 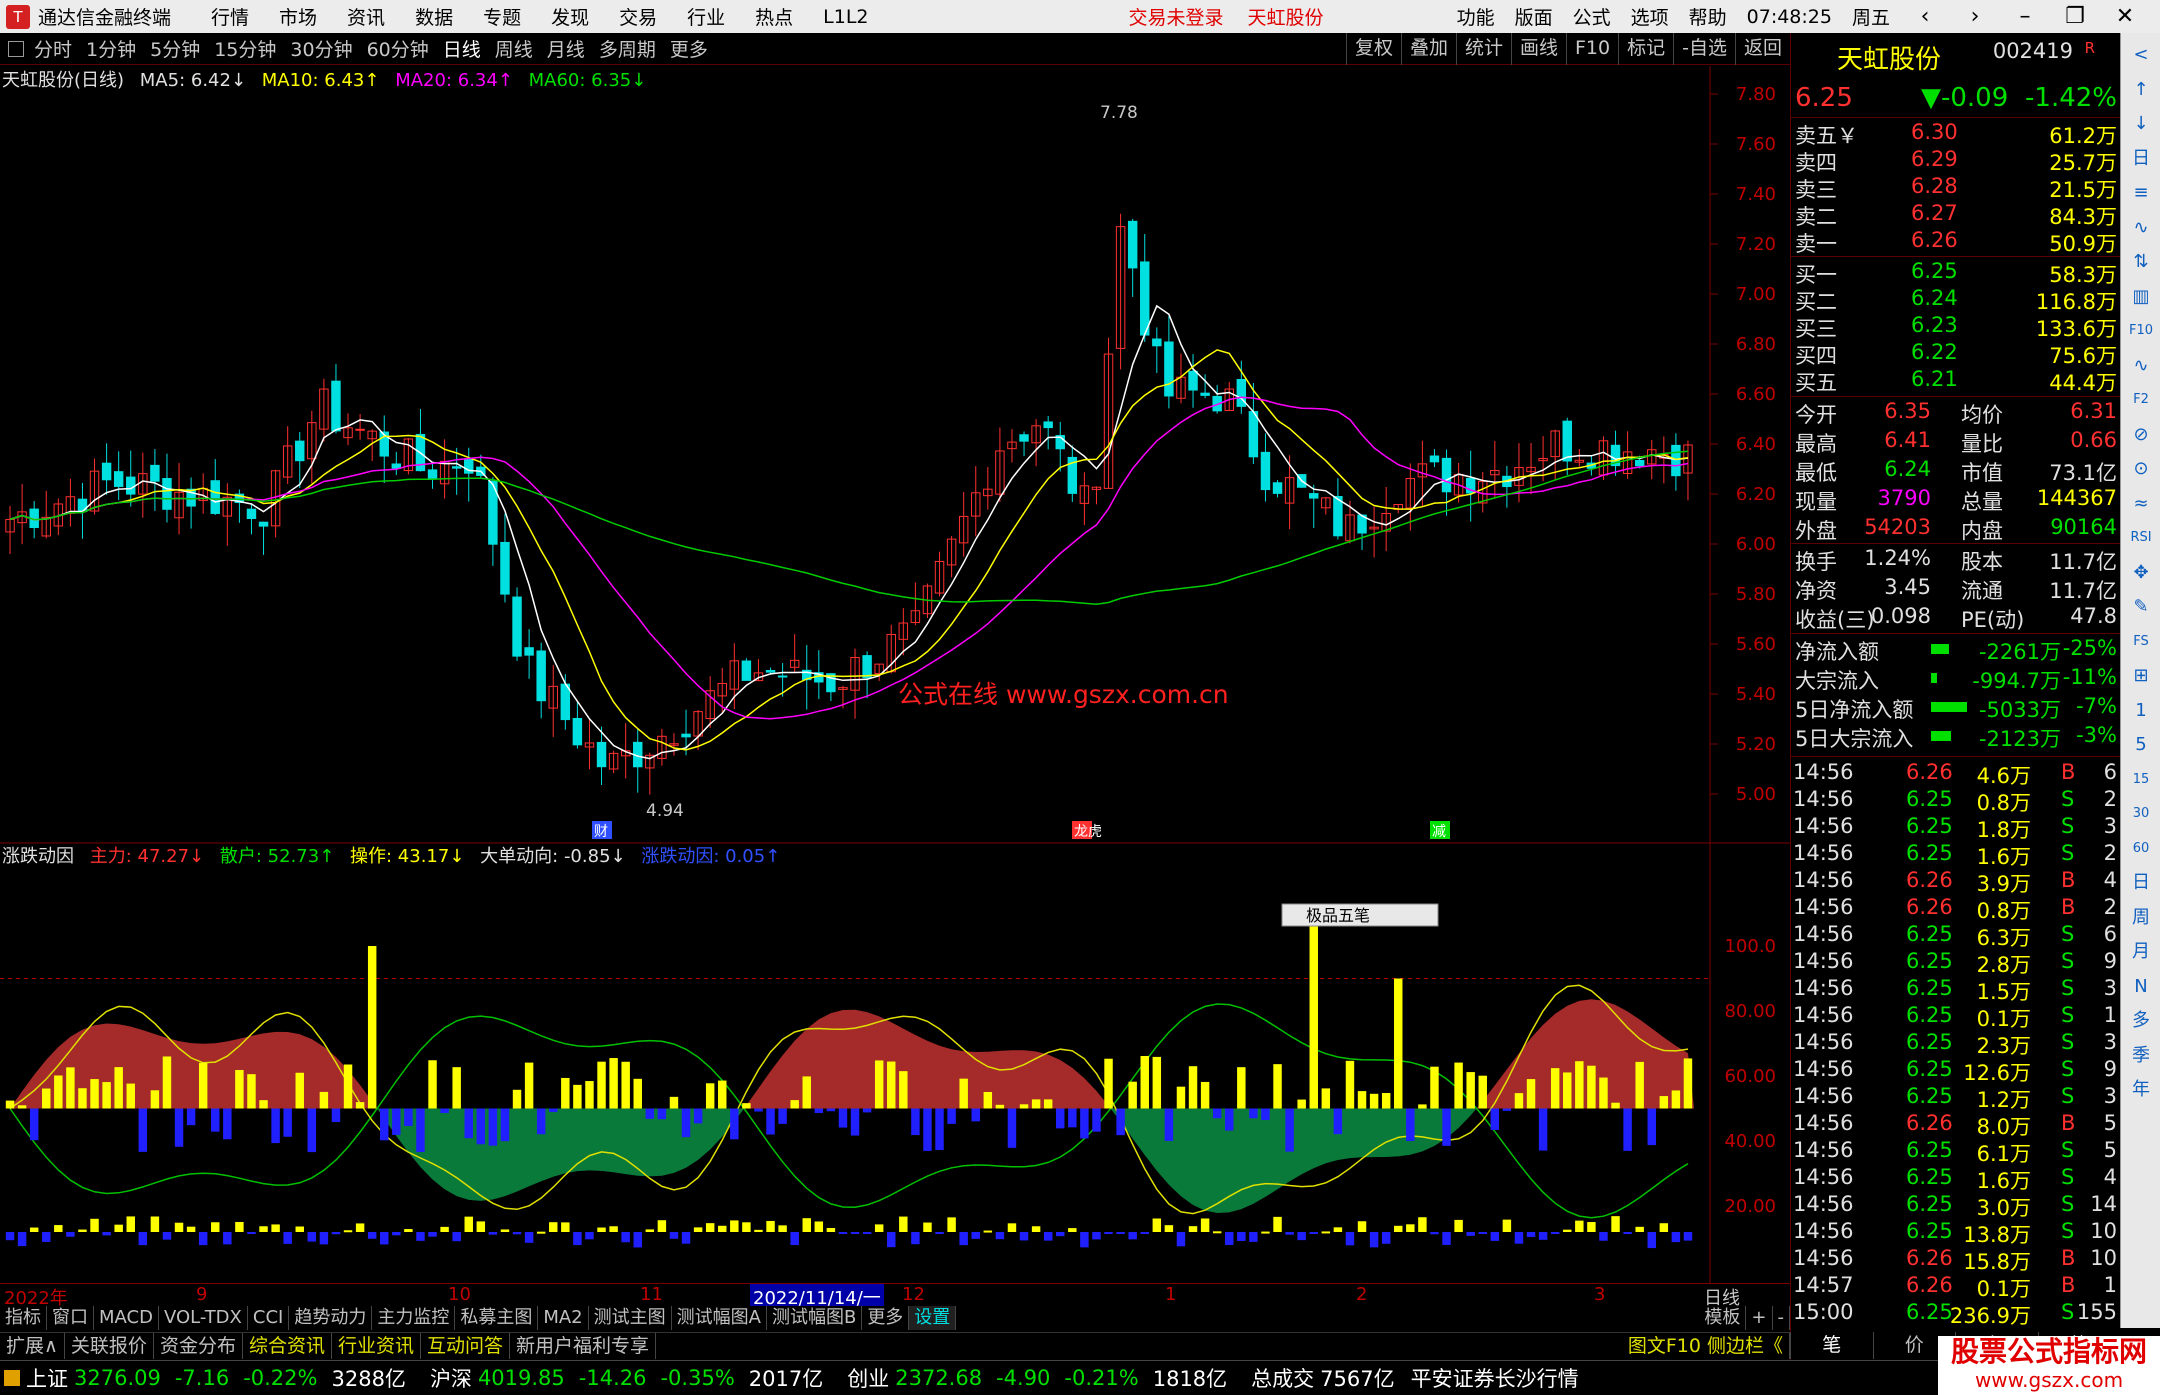 I want to click on close-icon: ✕, so click(x=2125, y=16).